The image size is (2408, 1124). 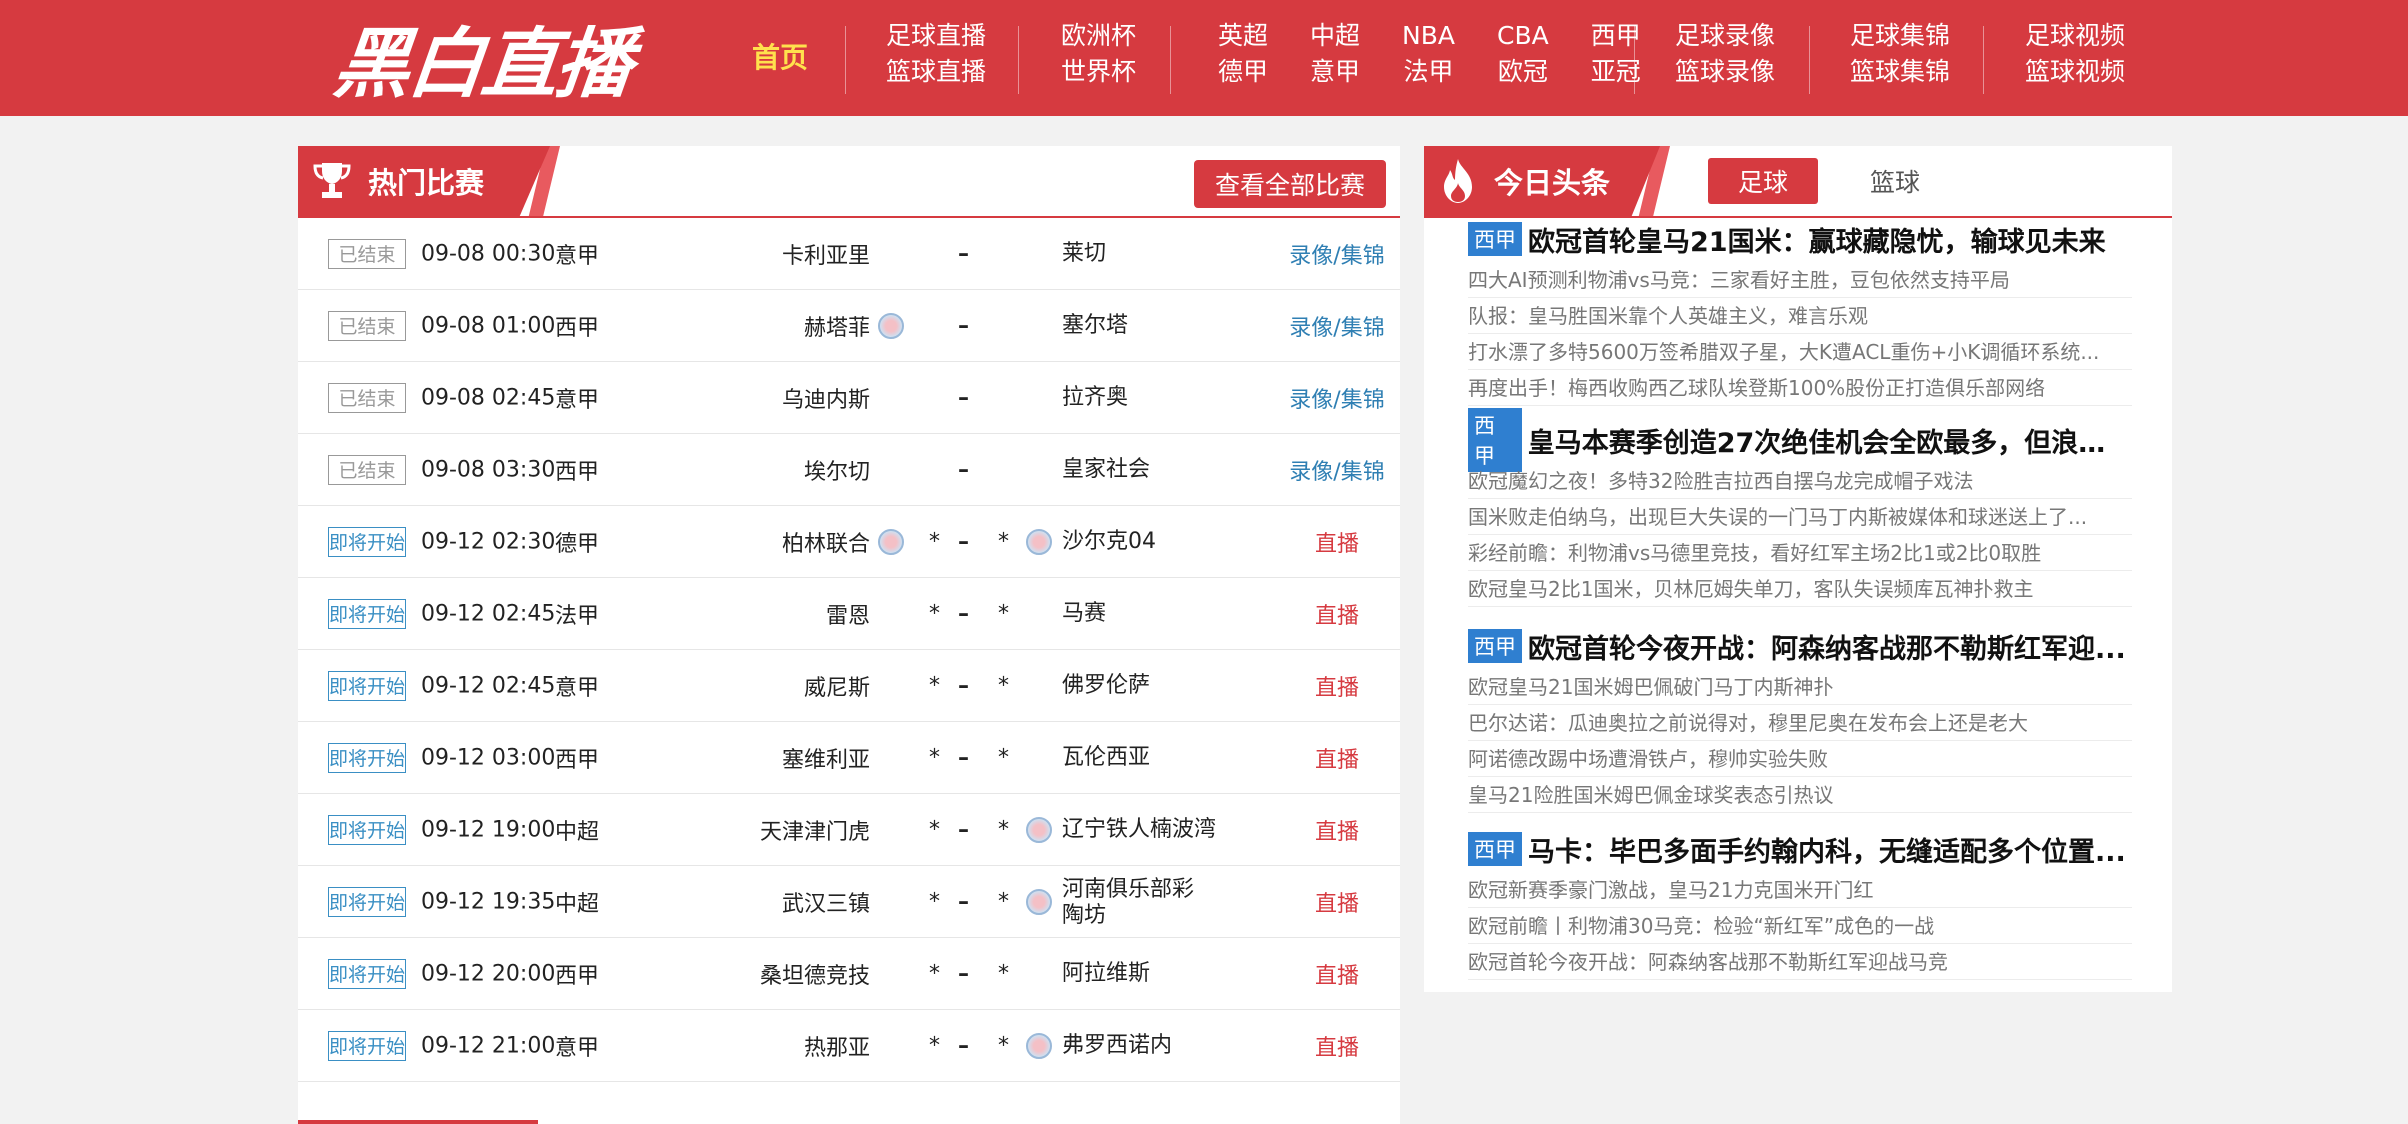 I want to click on away-team: 马赛, so click(x=1084, y=614).